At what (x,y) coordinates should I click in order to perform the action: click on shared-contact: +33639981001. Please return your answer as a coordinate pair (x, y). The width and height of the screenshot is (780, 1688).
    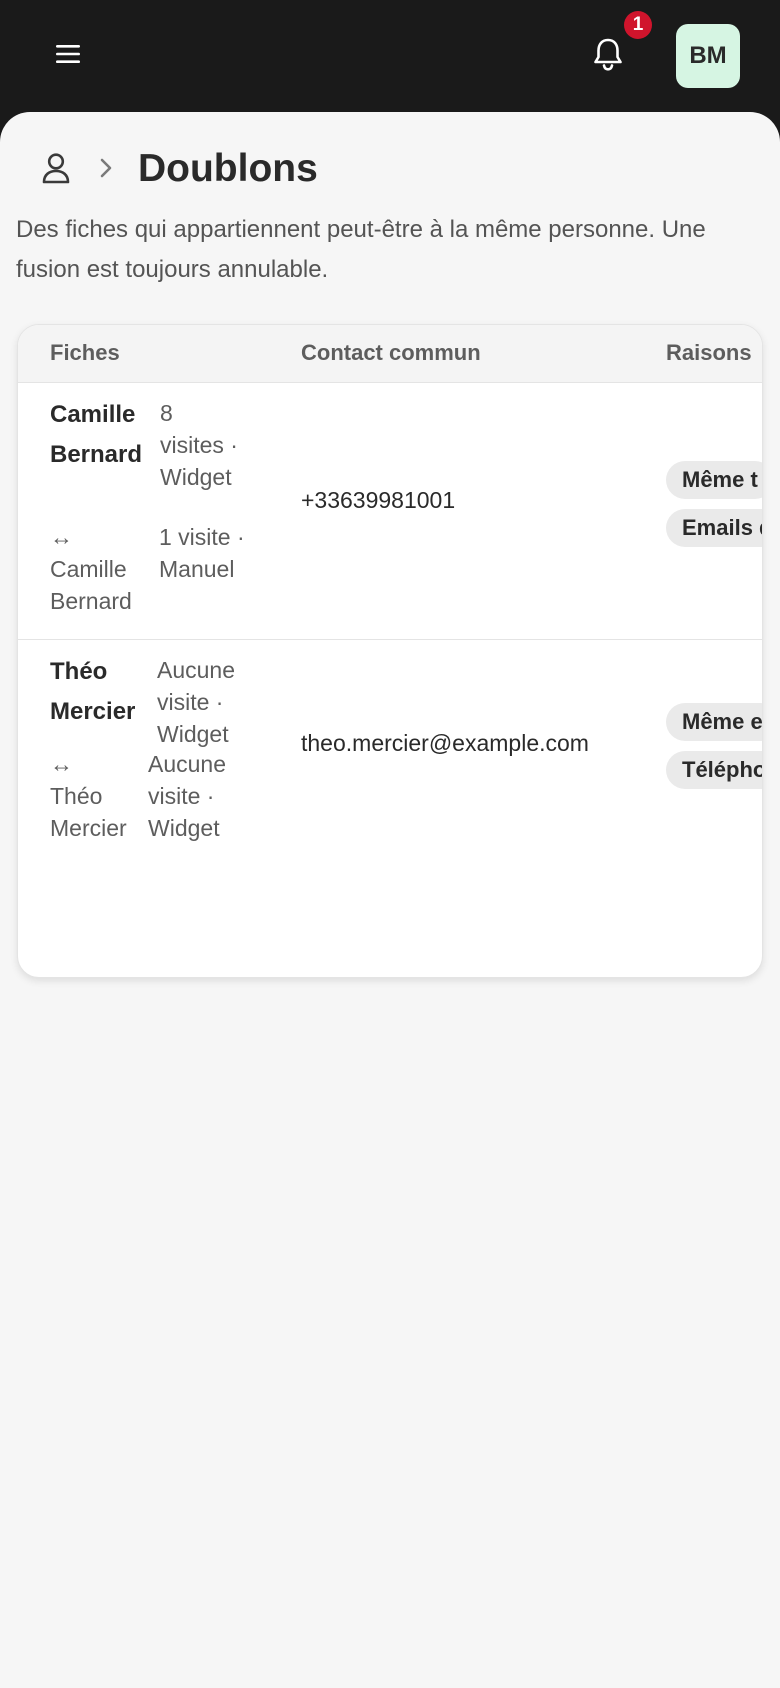
    Looking at the image, I should click on (378, 500).